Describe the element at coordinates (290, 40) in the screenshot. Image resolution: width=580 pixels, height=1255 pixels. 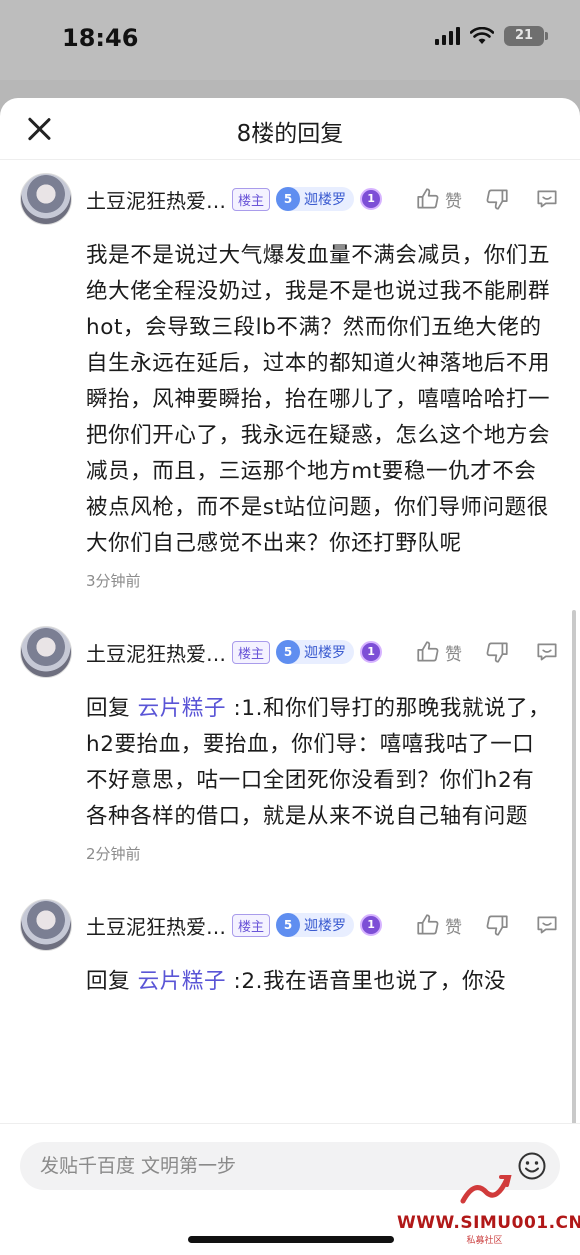
I see `status-bar: 18:46 21` at that location.